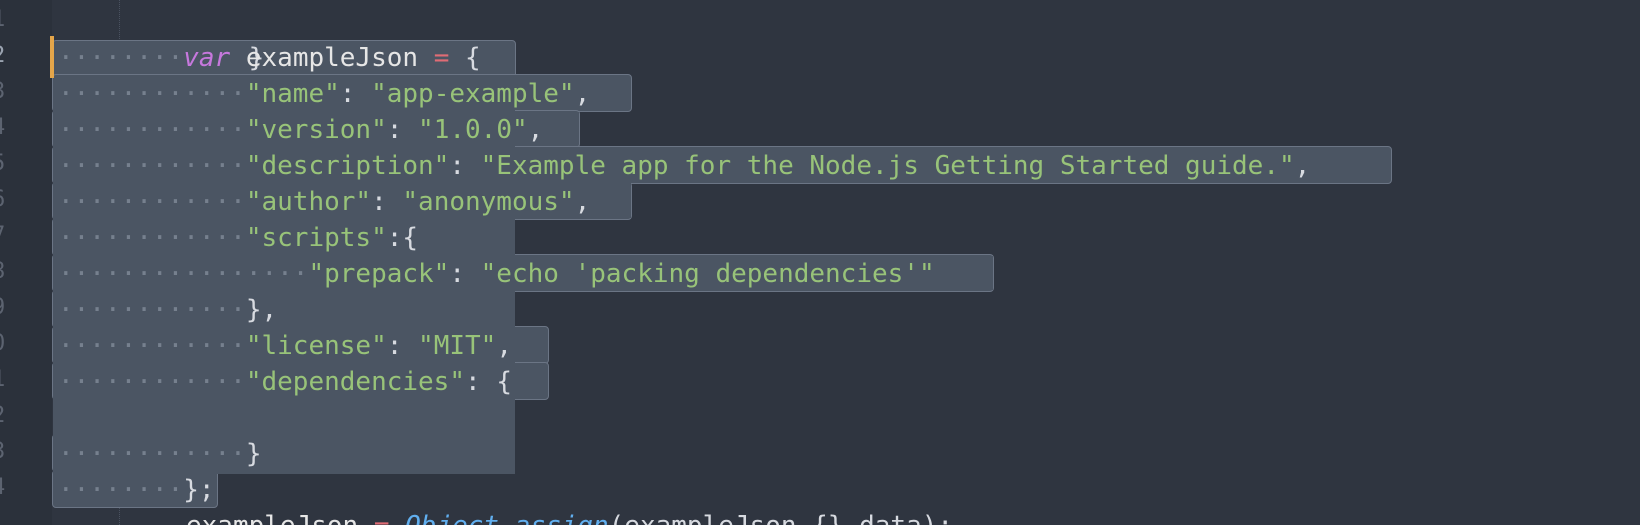  What do you see at coordinates (488, 202) in the screenshot?
I see `json-value: "anonymous"` at bounding box center [488, 202].